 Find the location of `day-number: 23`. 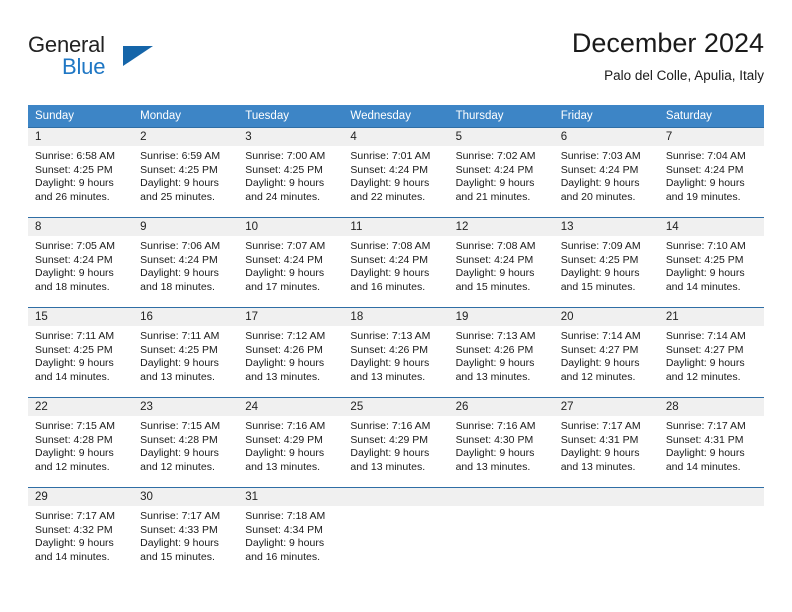

day-number: 23 is located at coordinates (186, 407).